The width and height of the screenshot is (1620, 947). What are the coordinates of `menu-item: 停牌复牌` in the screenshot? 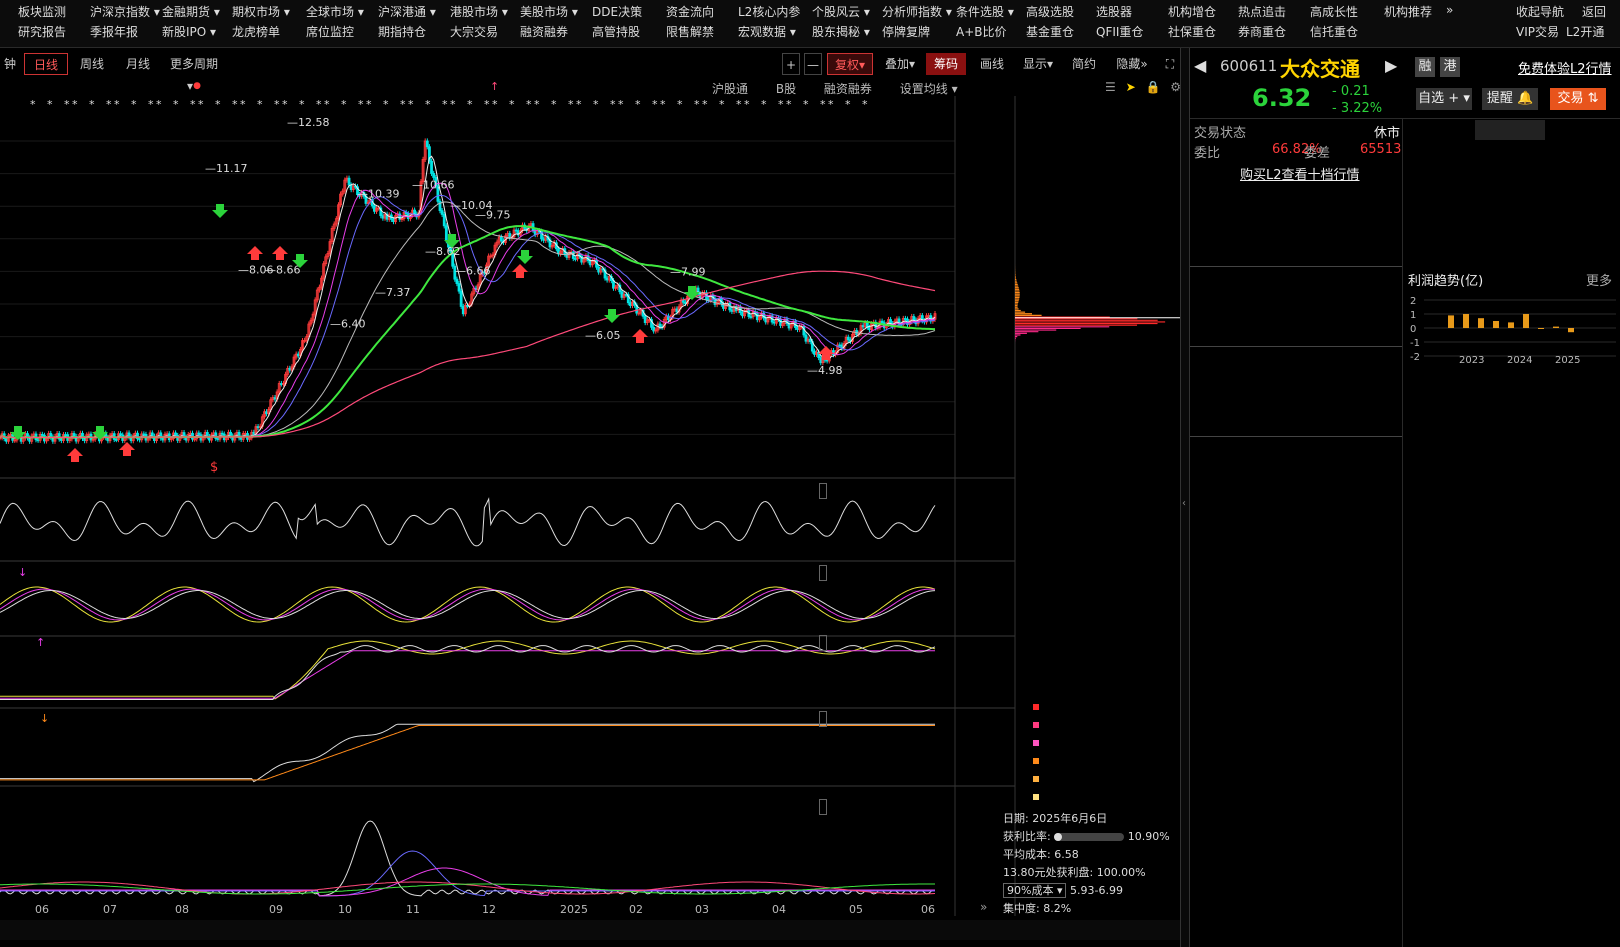 It's located at (906, 31).